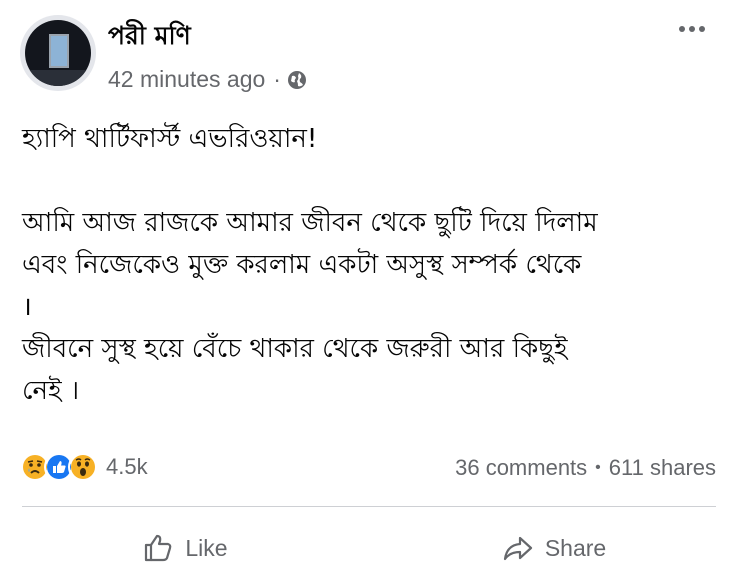 The height and width of the screenshot is (584, 738). I want to click on share-button: Share, so click(553, 548).